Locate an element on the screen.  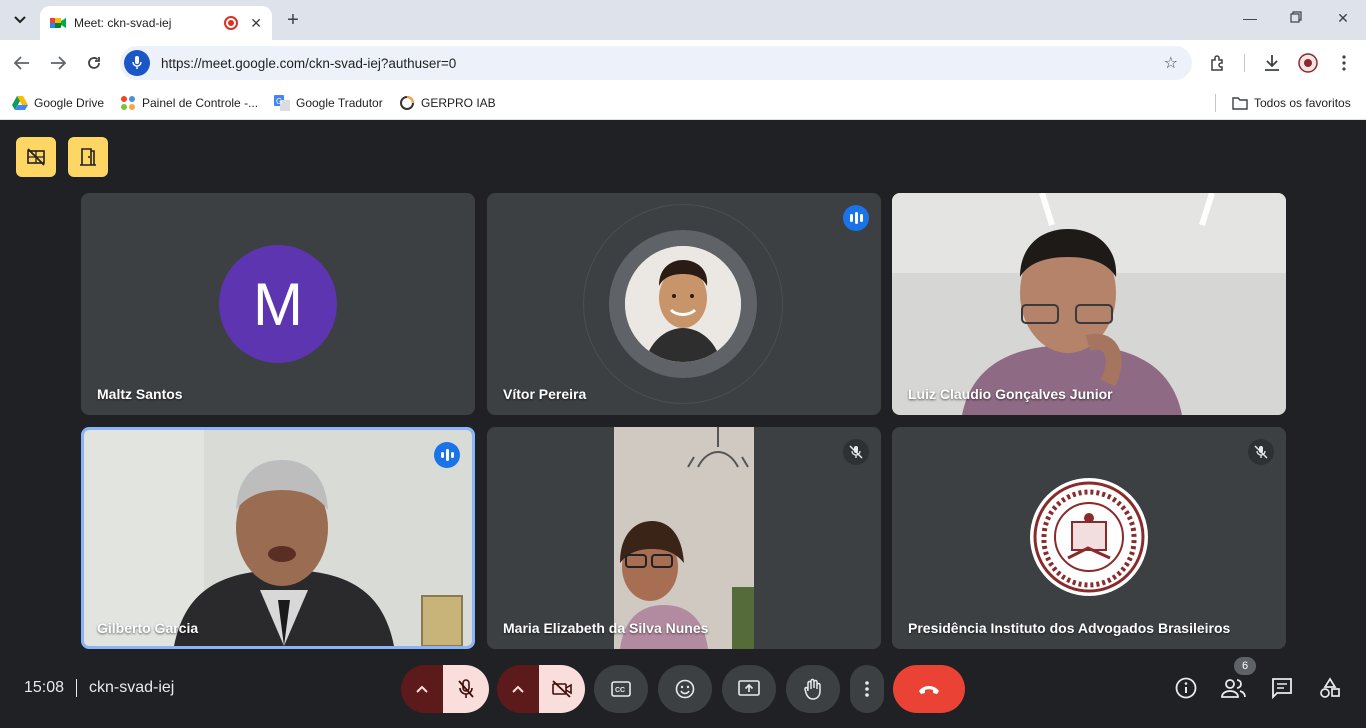
video-grid-off-icon is located at coordinates (36, 157).